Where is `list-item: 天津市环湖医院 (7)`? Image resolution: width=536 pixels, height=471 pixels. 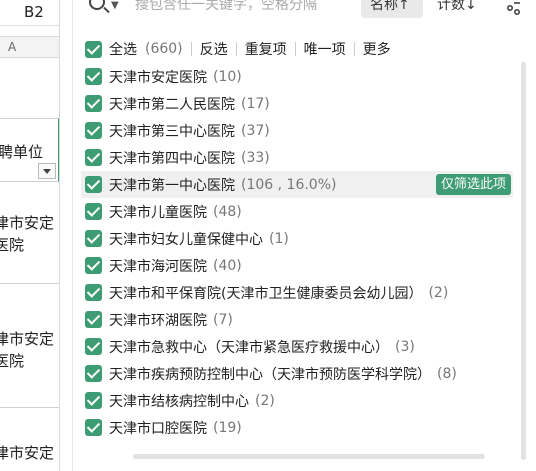 list-item: 天津市环湖医院 (7) is located at coordinates (297, 319).